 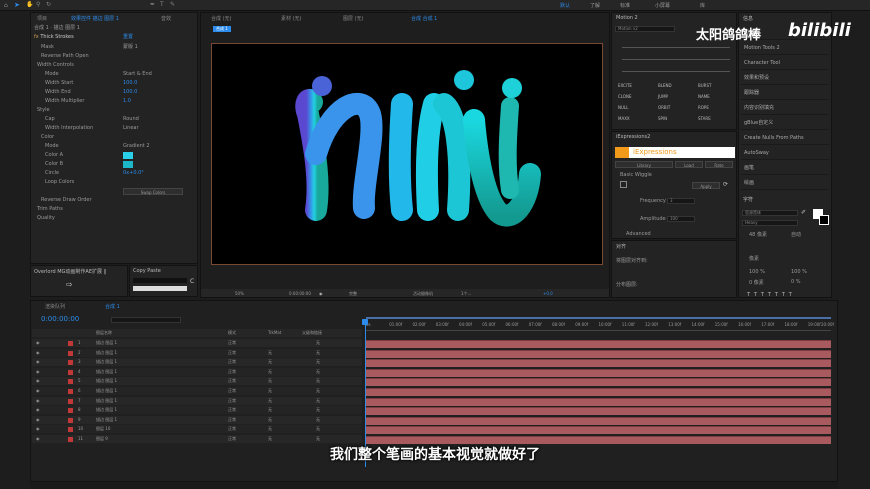 What do you see at coordinates (114, 92) in the screenshot?
I see `effect-property-row: Width End 100.0` at bounding box center [114, 92].